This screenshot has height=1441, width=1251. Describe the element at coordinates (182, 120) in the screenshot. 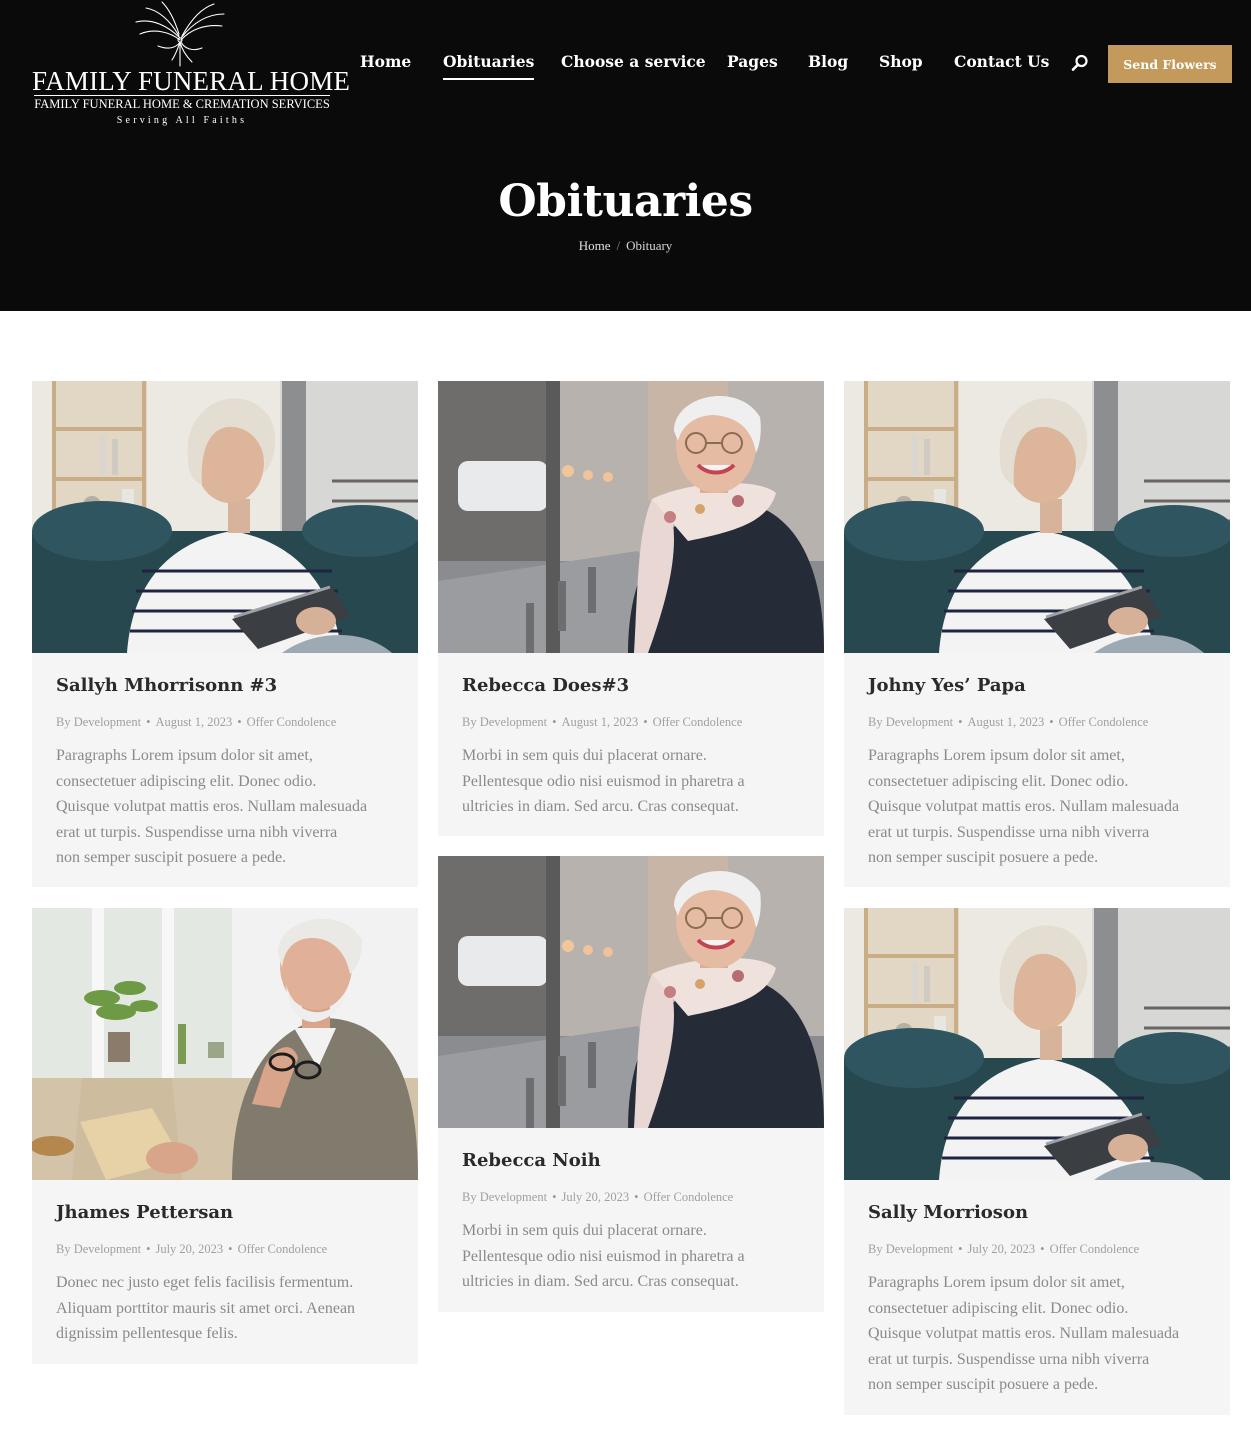

I see `logo-tagline: Serving All Faiths` at that location.